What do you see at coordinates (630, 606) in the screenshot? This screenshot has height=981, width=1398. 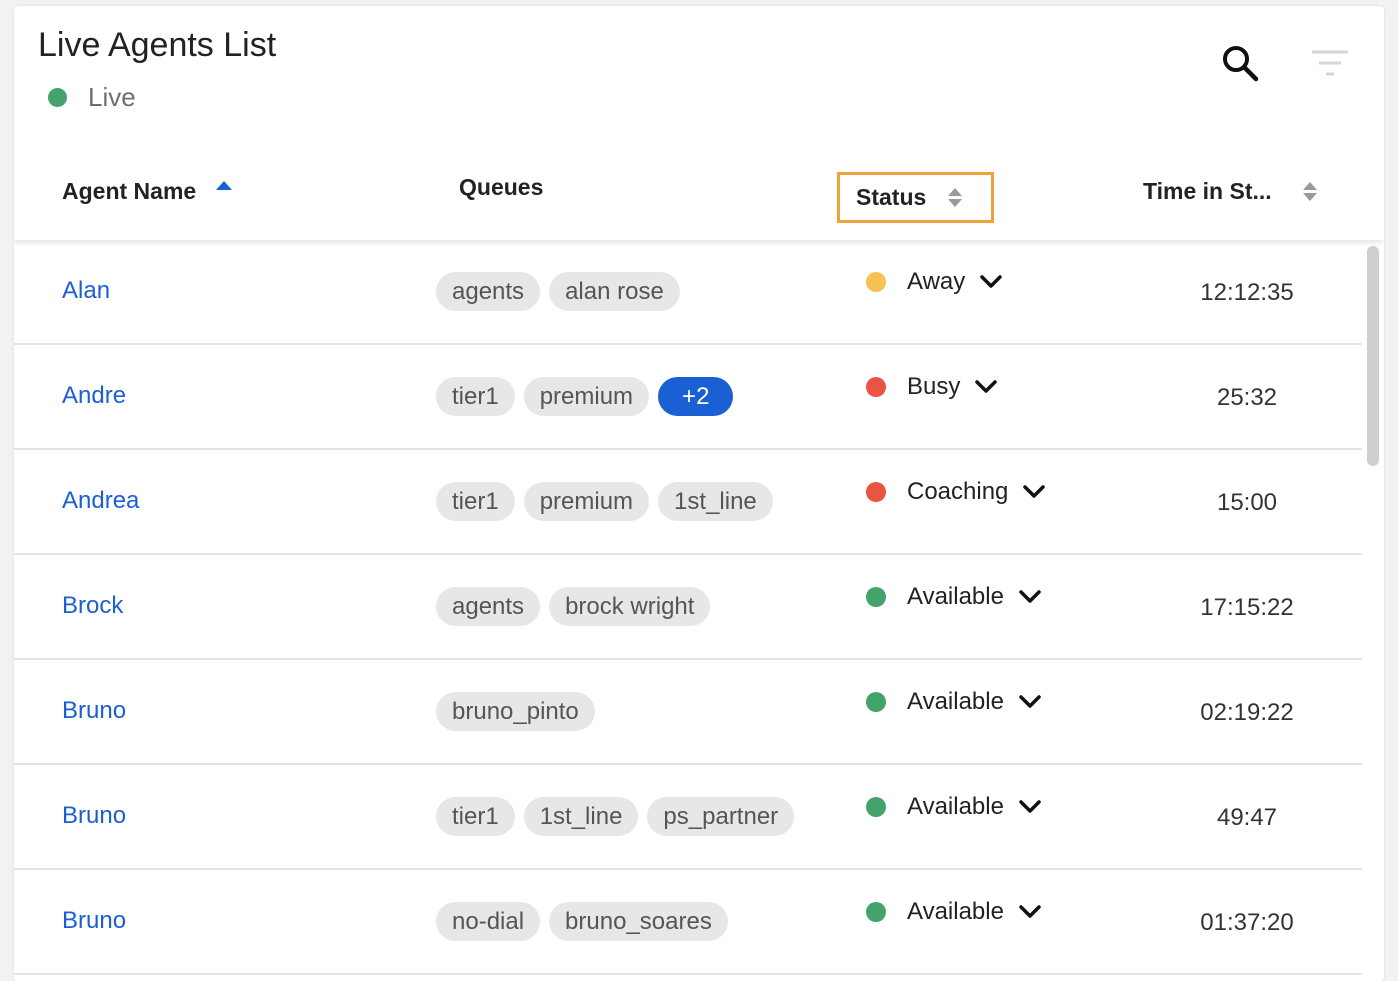 I see `queue-chip: brock wright` at bounding box center [630, 606].